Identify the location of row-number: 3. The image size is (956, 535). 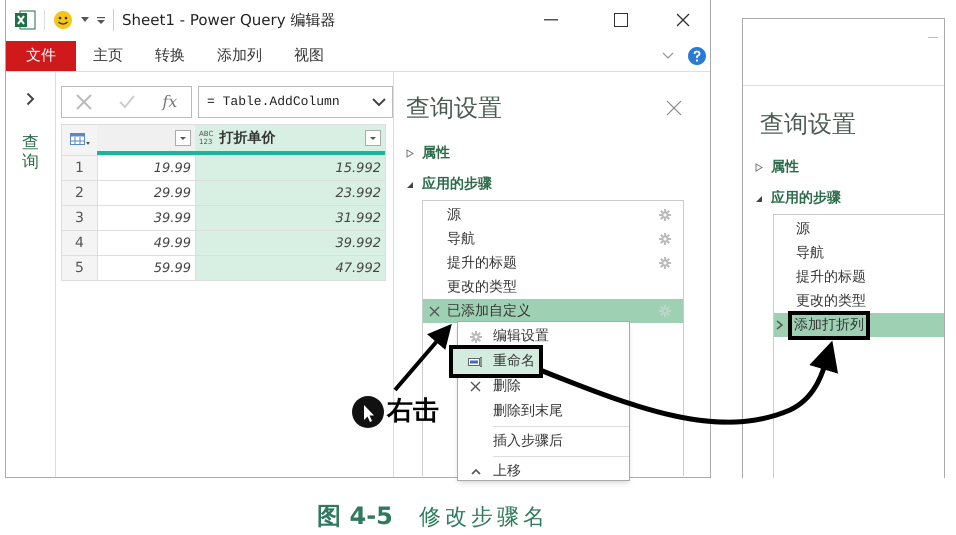
(79, 218).